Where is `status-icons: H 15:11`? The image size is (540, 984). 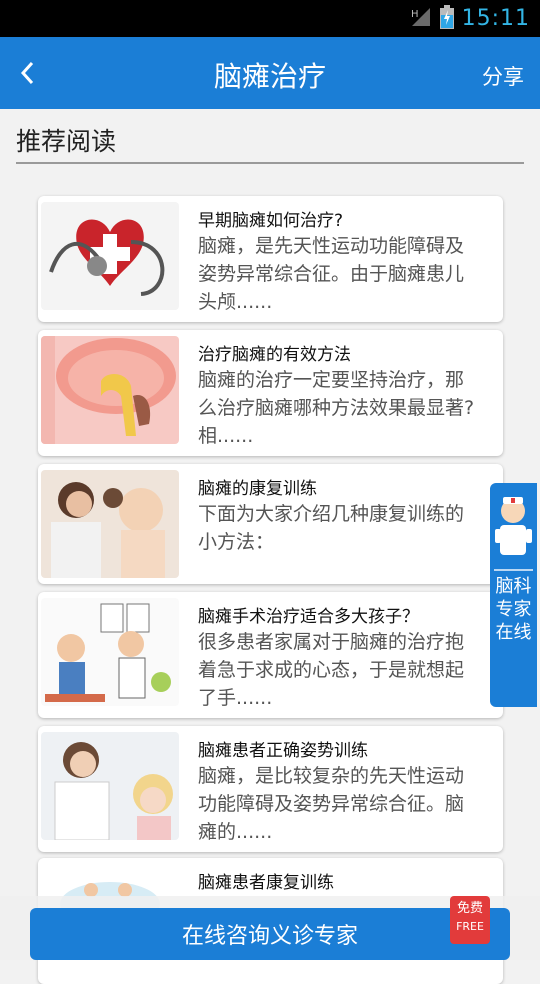 status-icons: H 15:11 is located at coordinates (470, 18).